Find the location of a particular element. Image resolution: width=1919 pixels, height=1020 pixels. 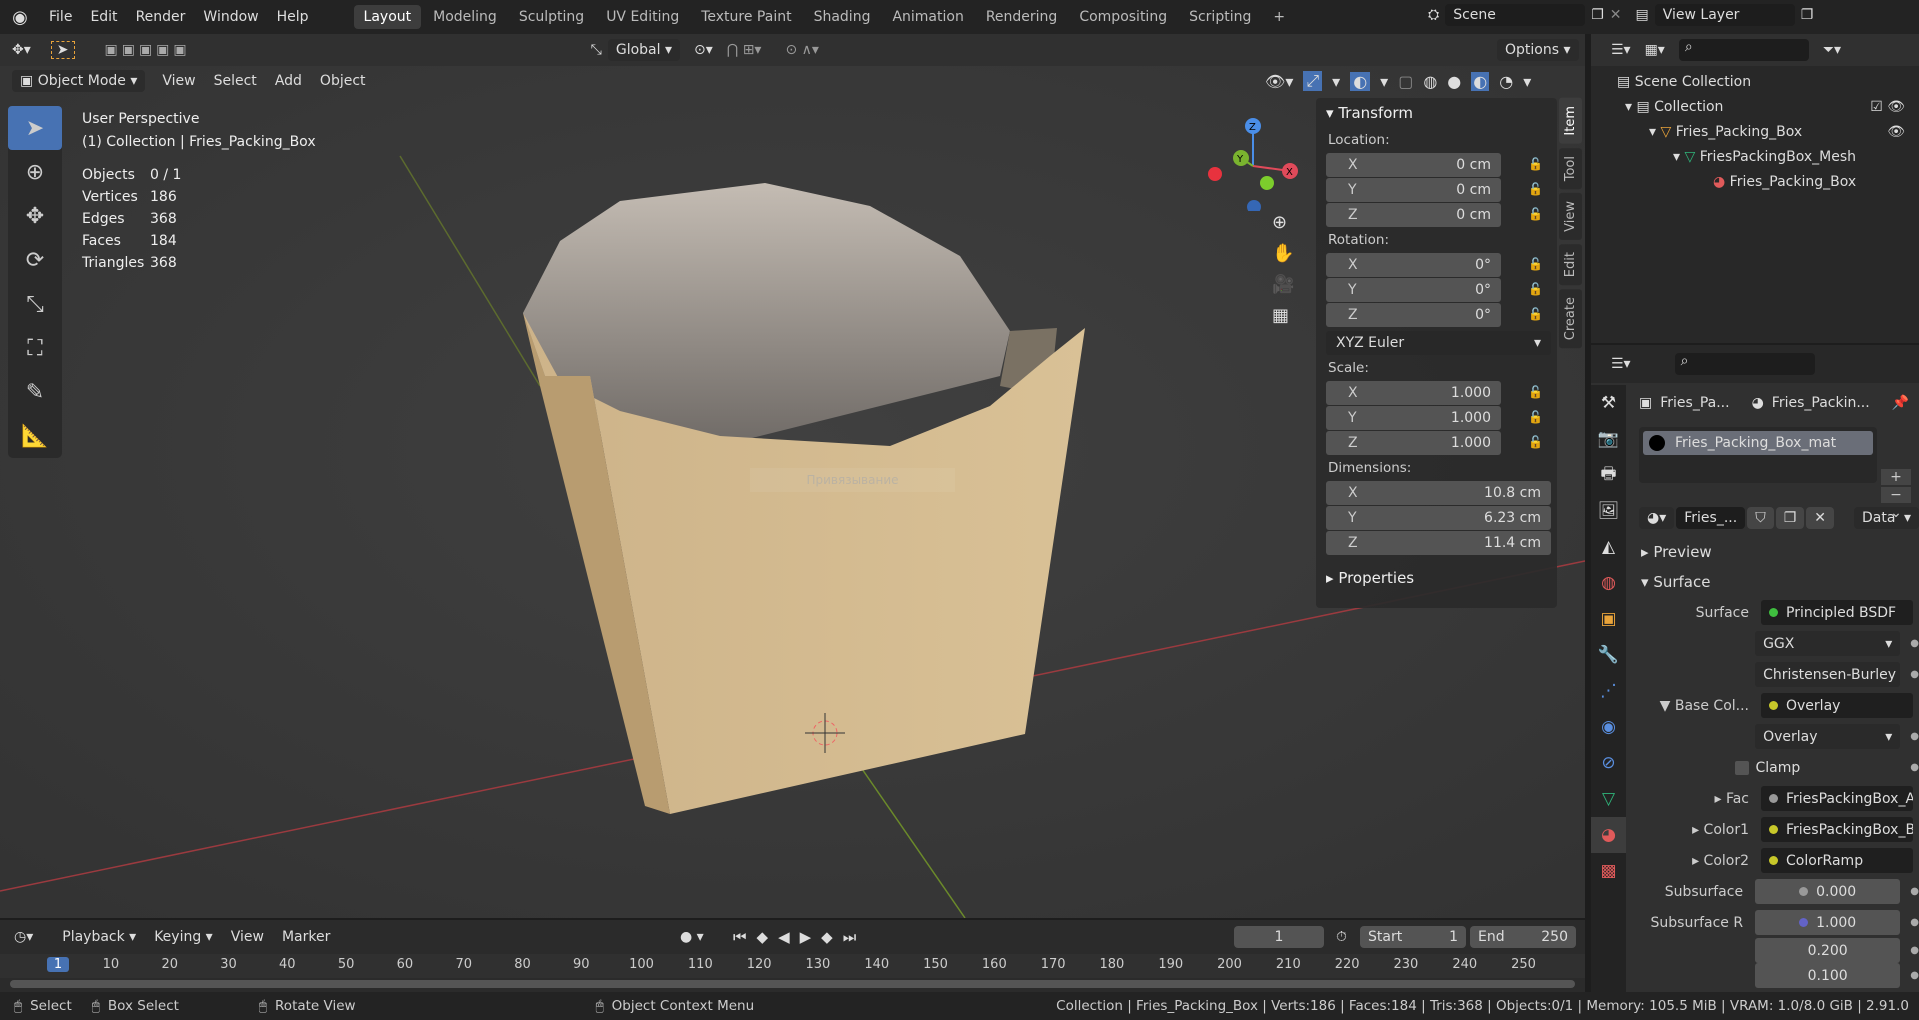

new-view-layer-icon: ❐ is located at coordinates (1807, 15).